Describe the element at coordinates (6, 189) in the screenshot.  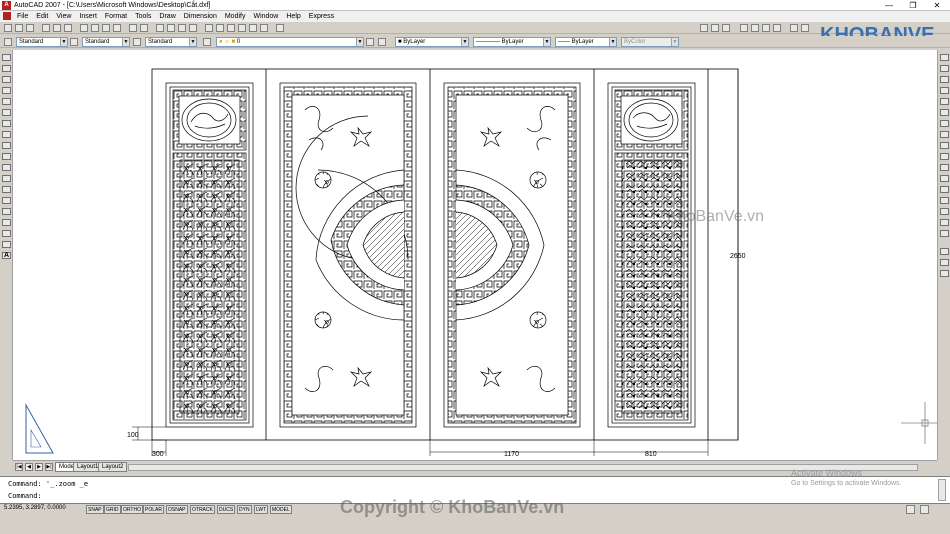
I see `make-block-icon` at that location.